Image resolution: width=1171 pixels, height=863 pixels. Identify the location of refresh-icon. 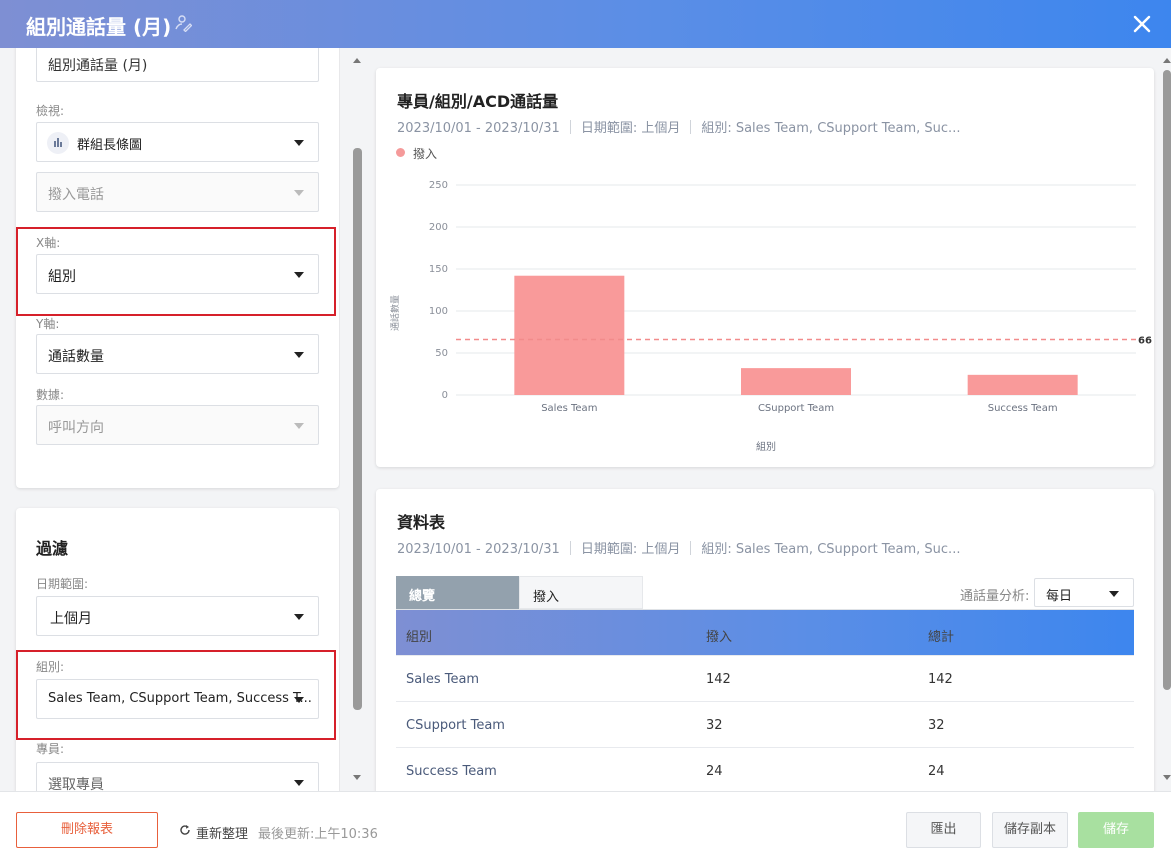
(185, 830).